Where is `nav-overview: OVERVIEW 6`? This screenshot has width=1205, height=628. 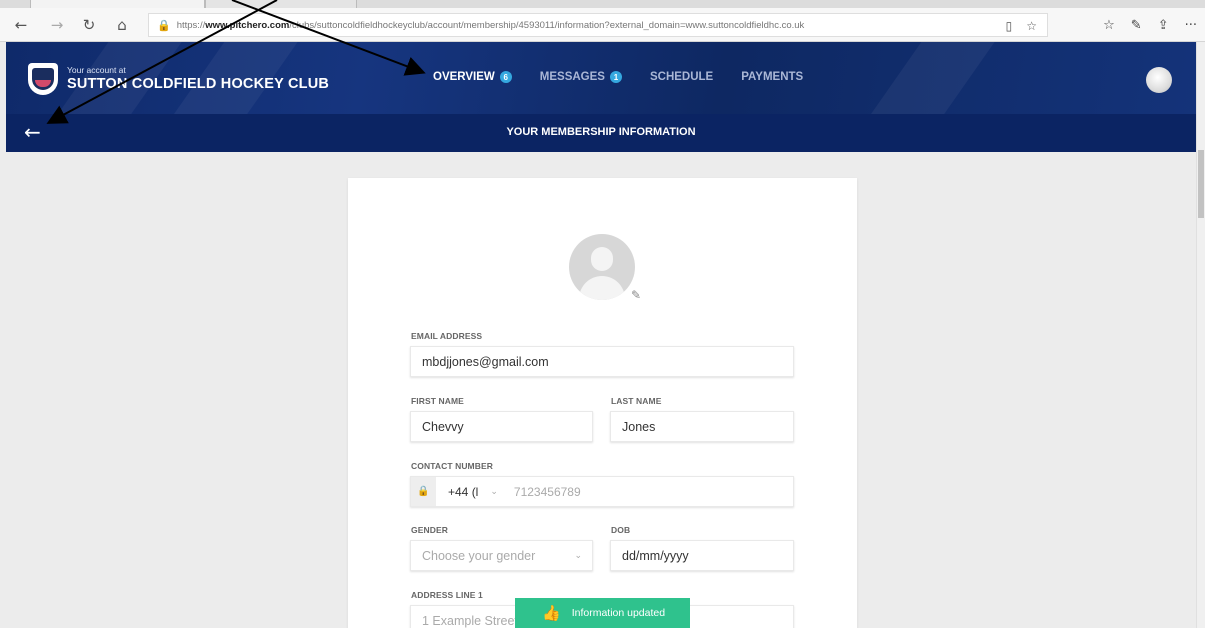
nav-overview: OVERVIEW 6 is located at coordinates (472, 77).